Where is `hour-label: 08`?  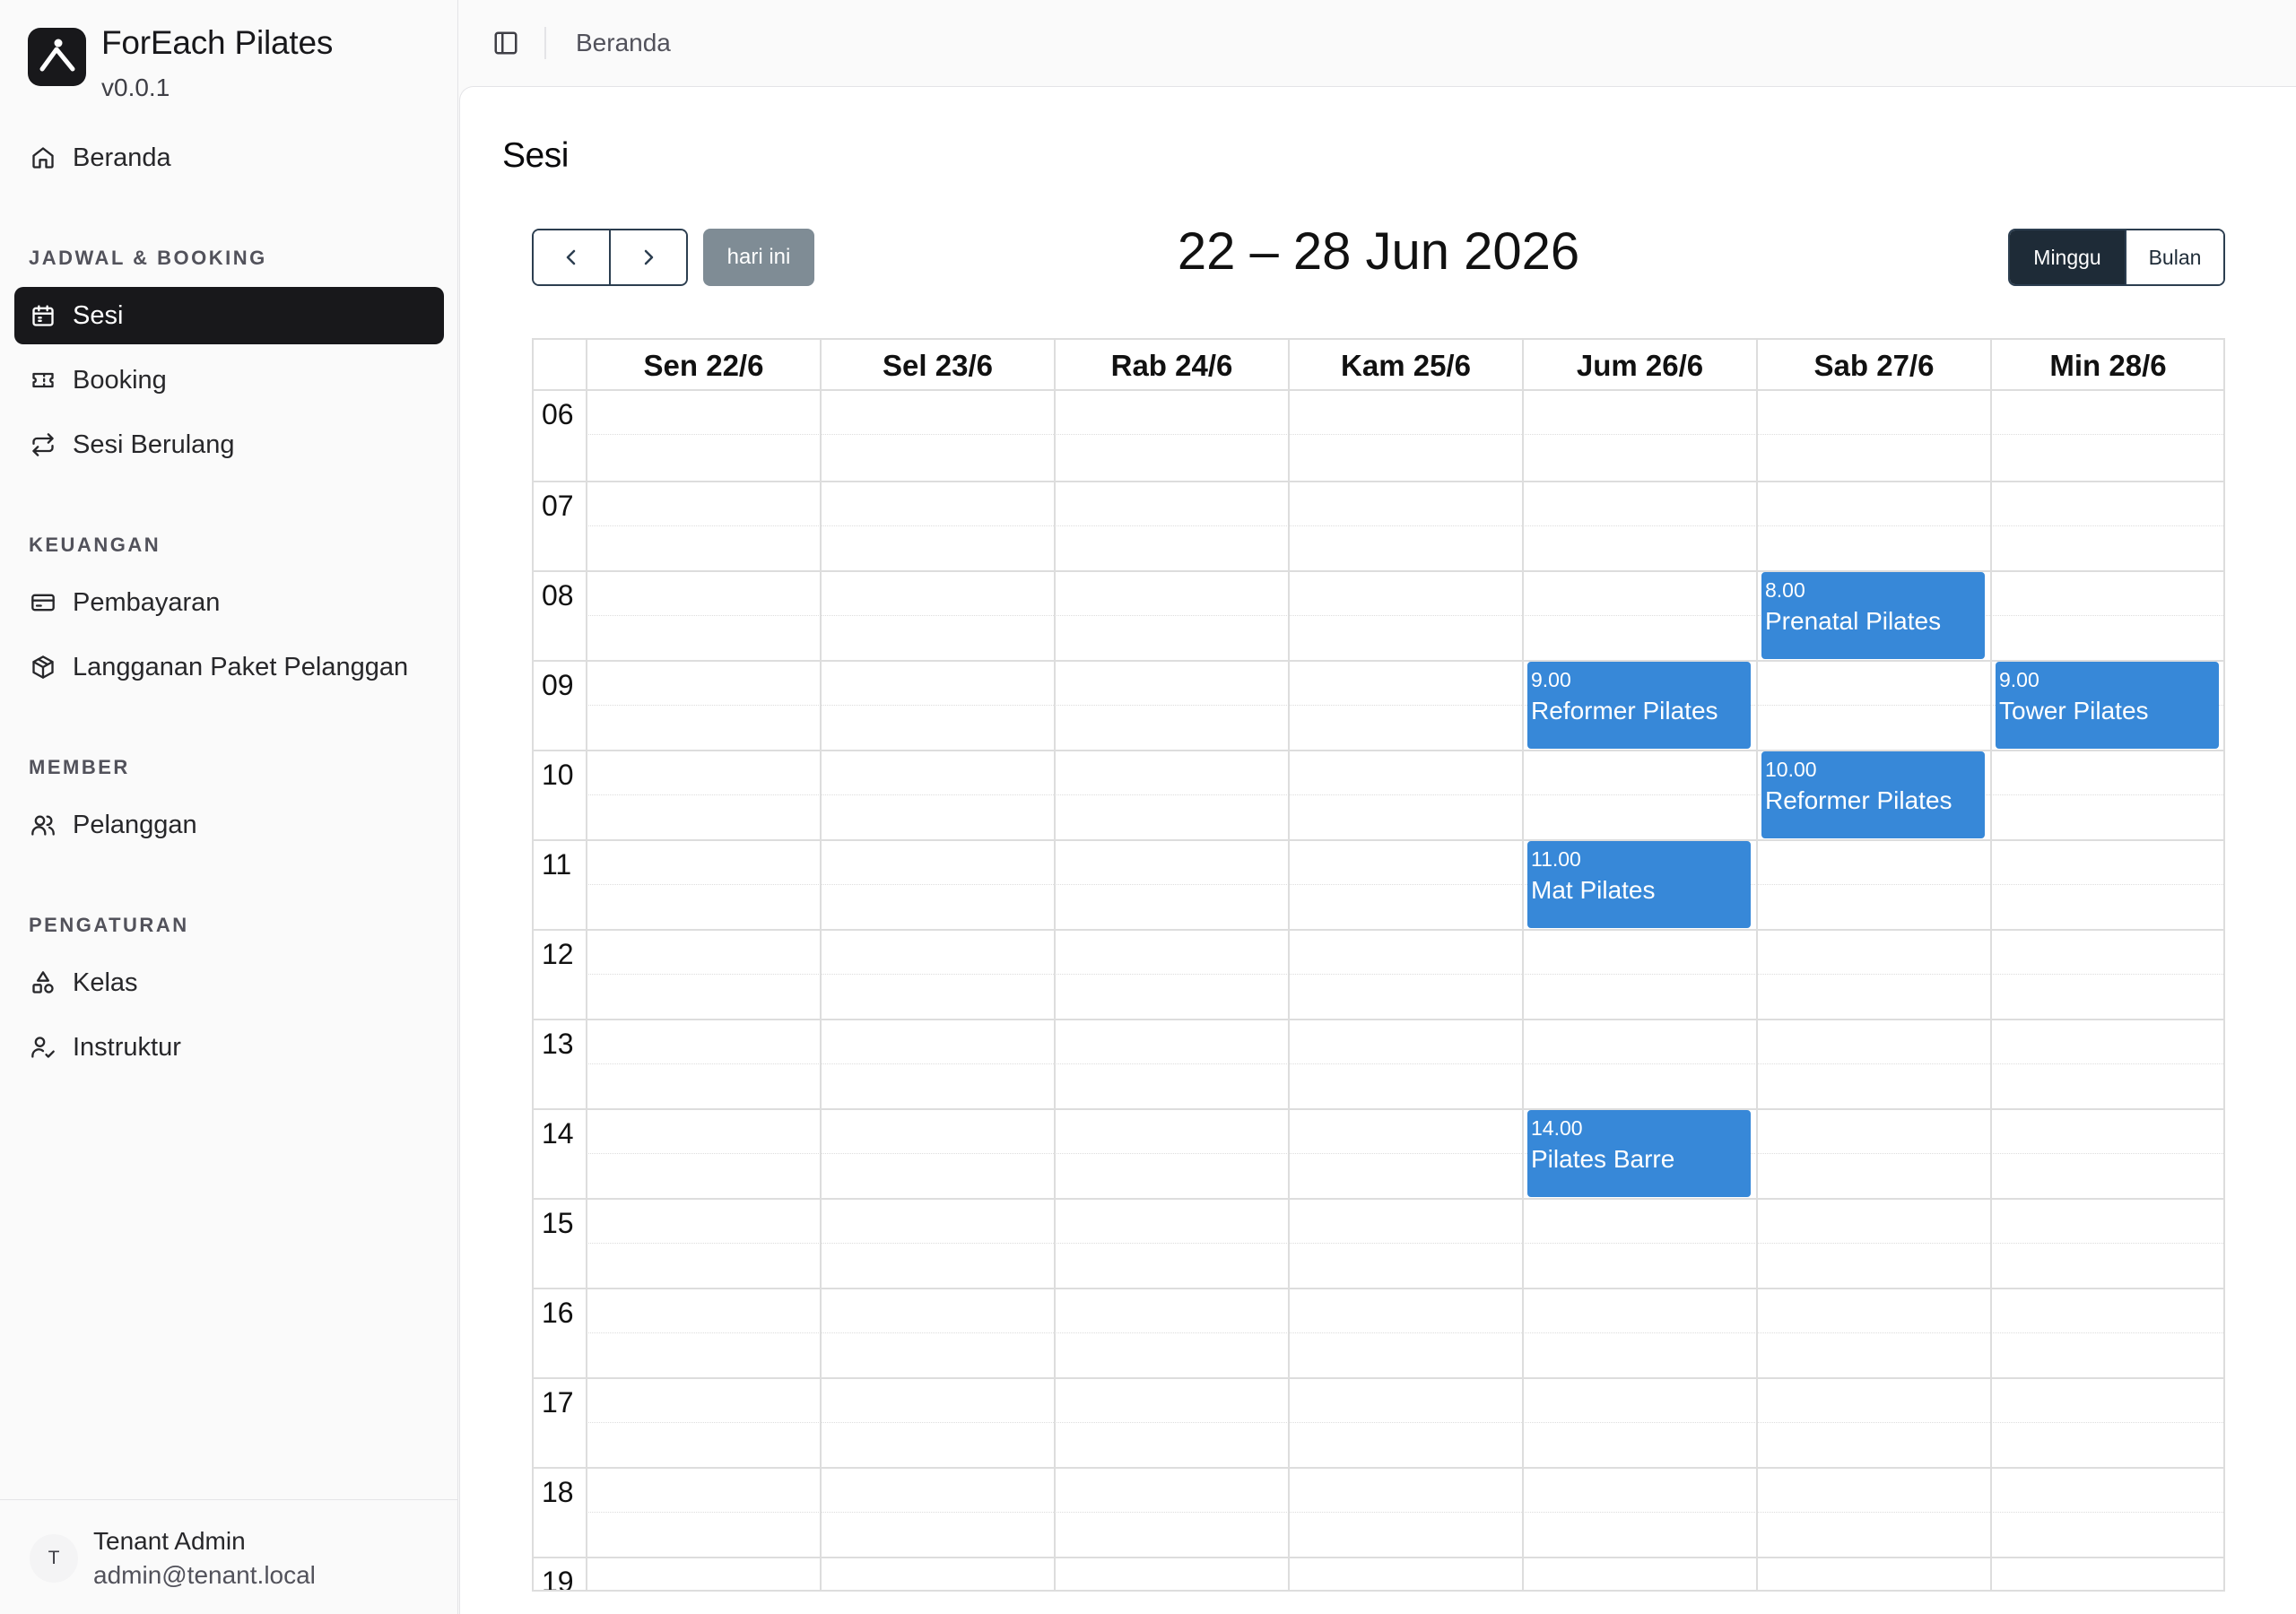 hour-label: 08 is located at coordinates (558, 595).